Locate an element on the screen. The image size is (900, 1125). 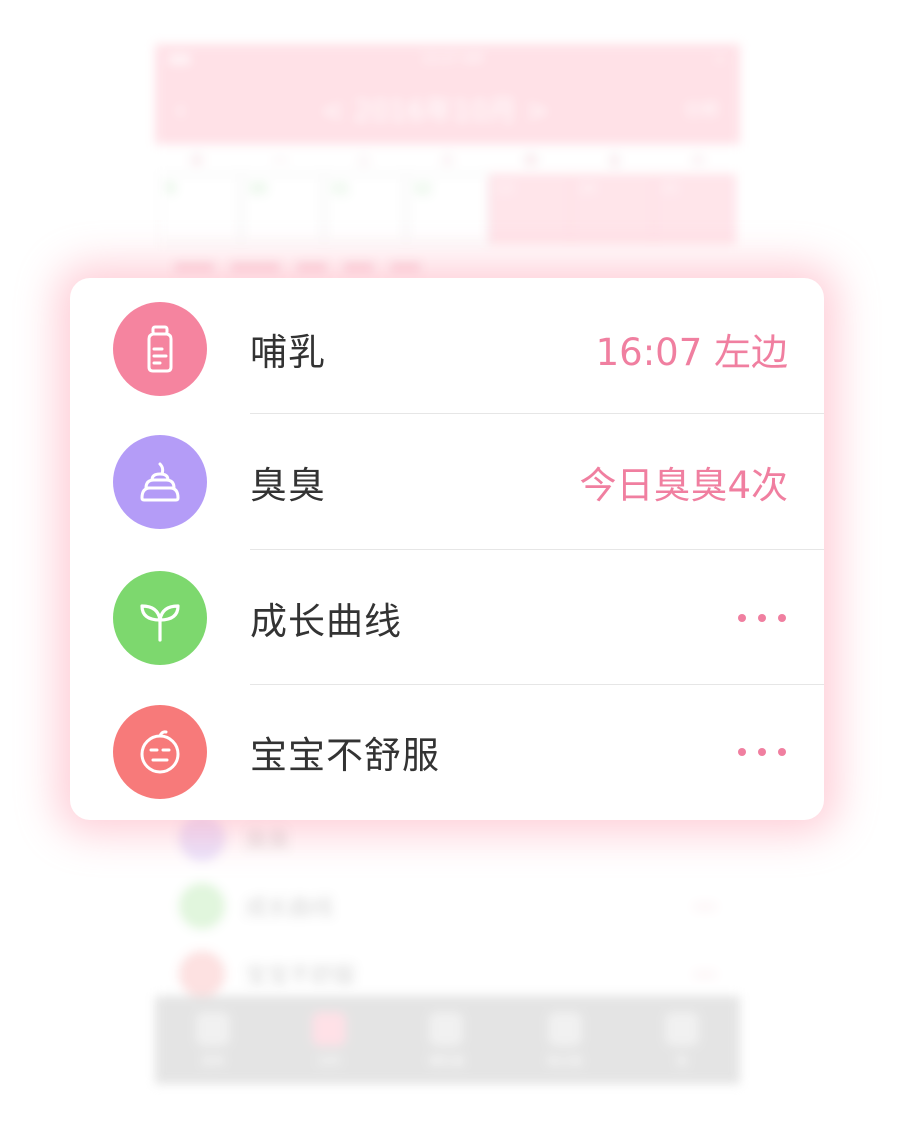
list-item: 成长曲线 — is located at coordinates (447, 906).